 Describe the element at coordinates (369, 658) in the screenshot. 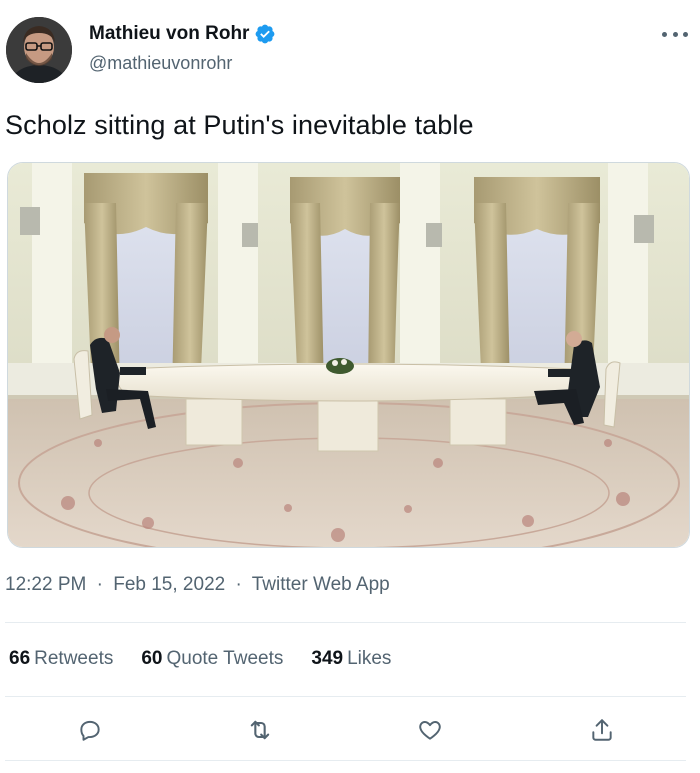

I see `likes-label: Likes` at that location.